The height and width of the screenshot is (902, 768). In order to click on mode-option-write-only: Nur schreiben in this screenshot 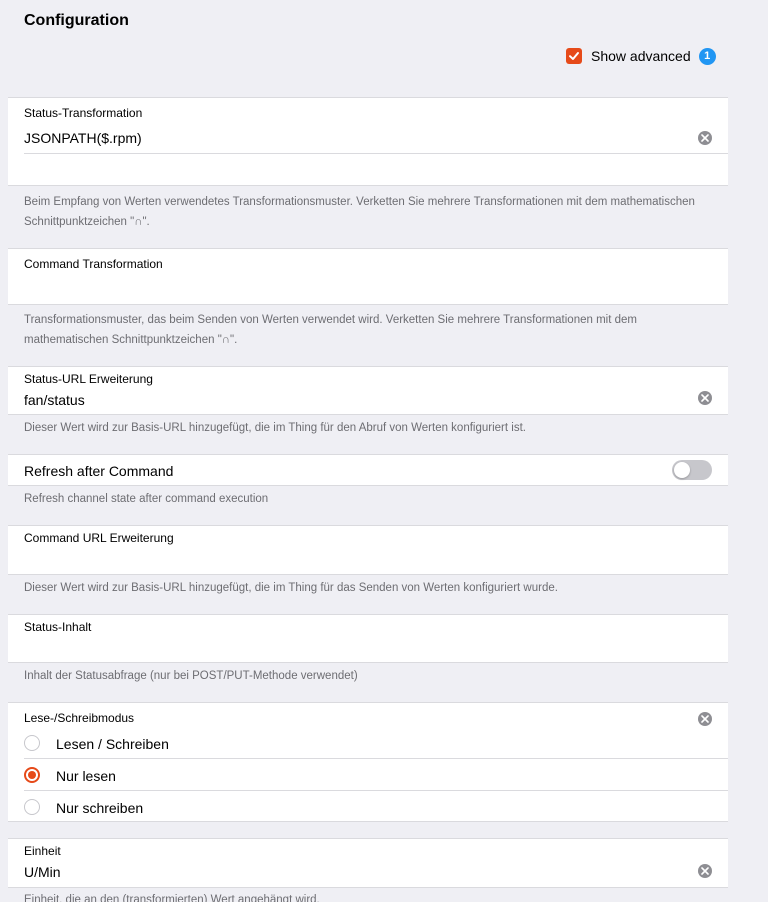, I will do `click(368, 807)`.